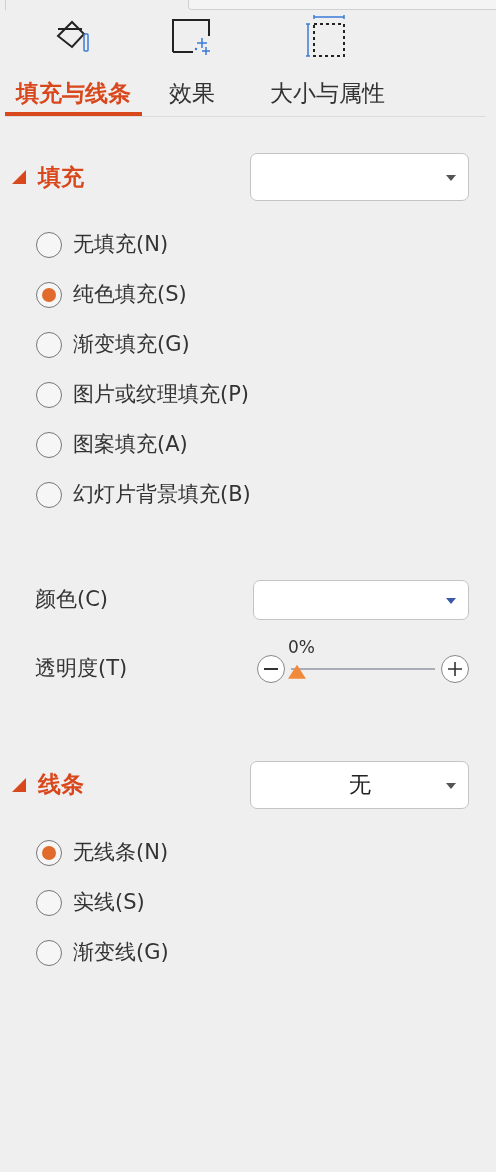  What do you see at coordinates (363, 672) in the screenshot?
I see `slider-track` at bounding box center [363, 672].